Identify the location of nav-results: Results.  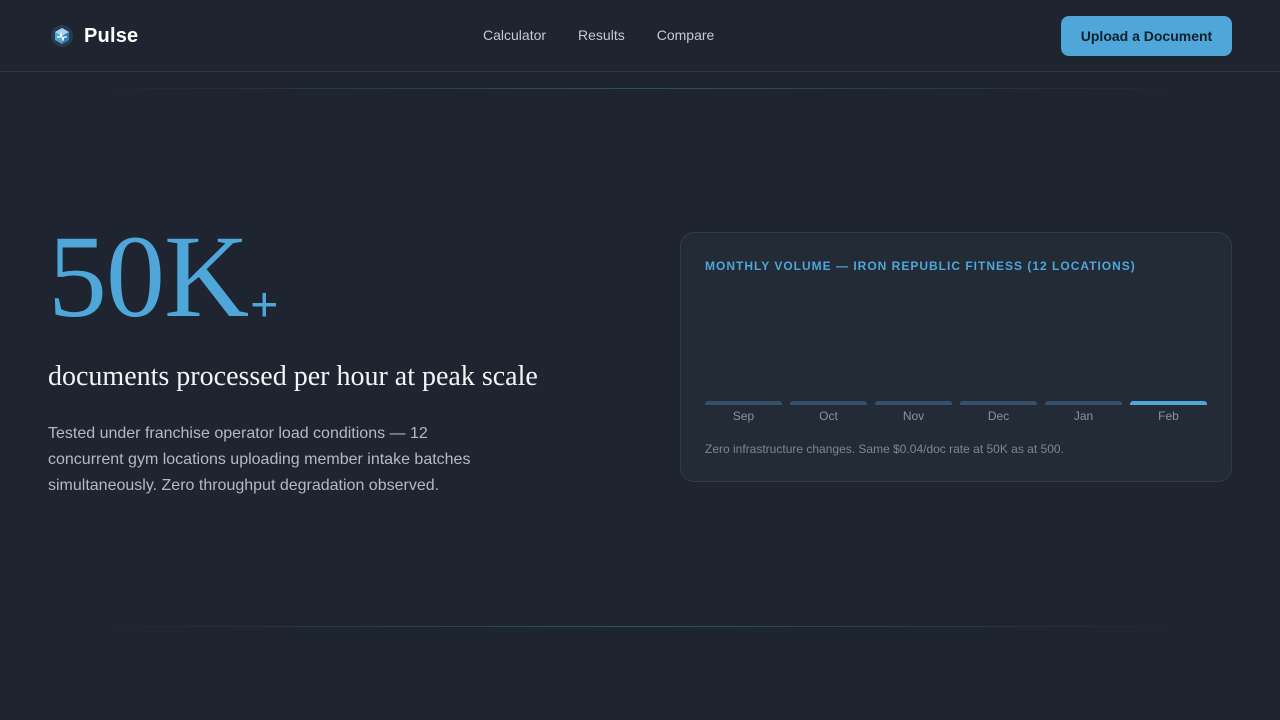
(601, 35).